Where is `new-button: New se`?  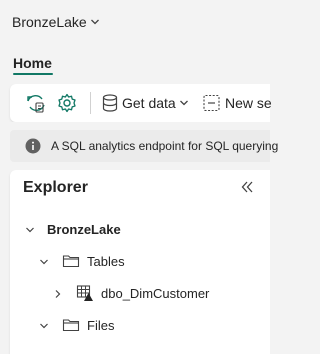 new-button: New se is located at coordinates (248, 103).